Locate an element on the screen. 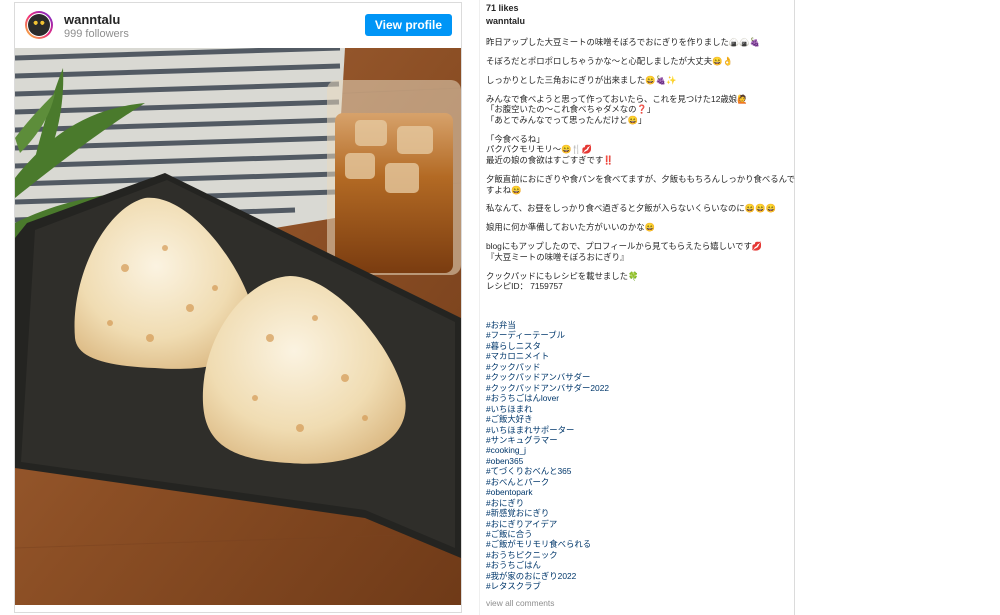 The height and width of the screenshot is (615, 1000). cat-avatar-icon is located at coordinates (39, 25).